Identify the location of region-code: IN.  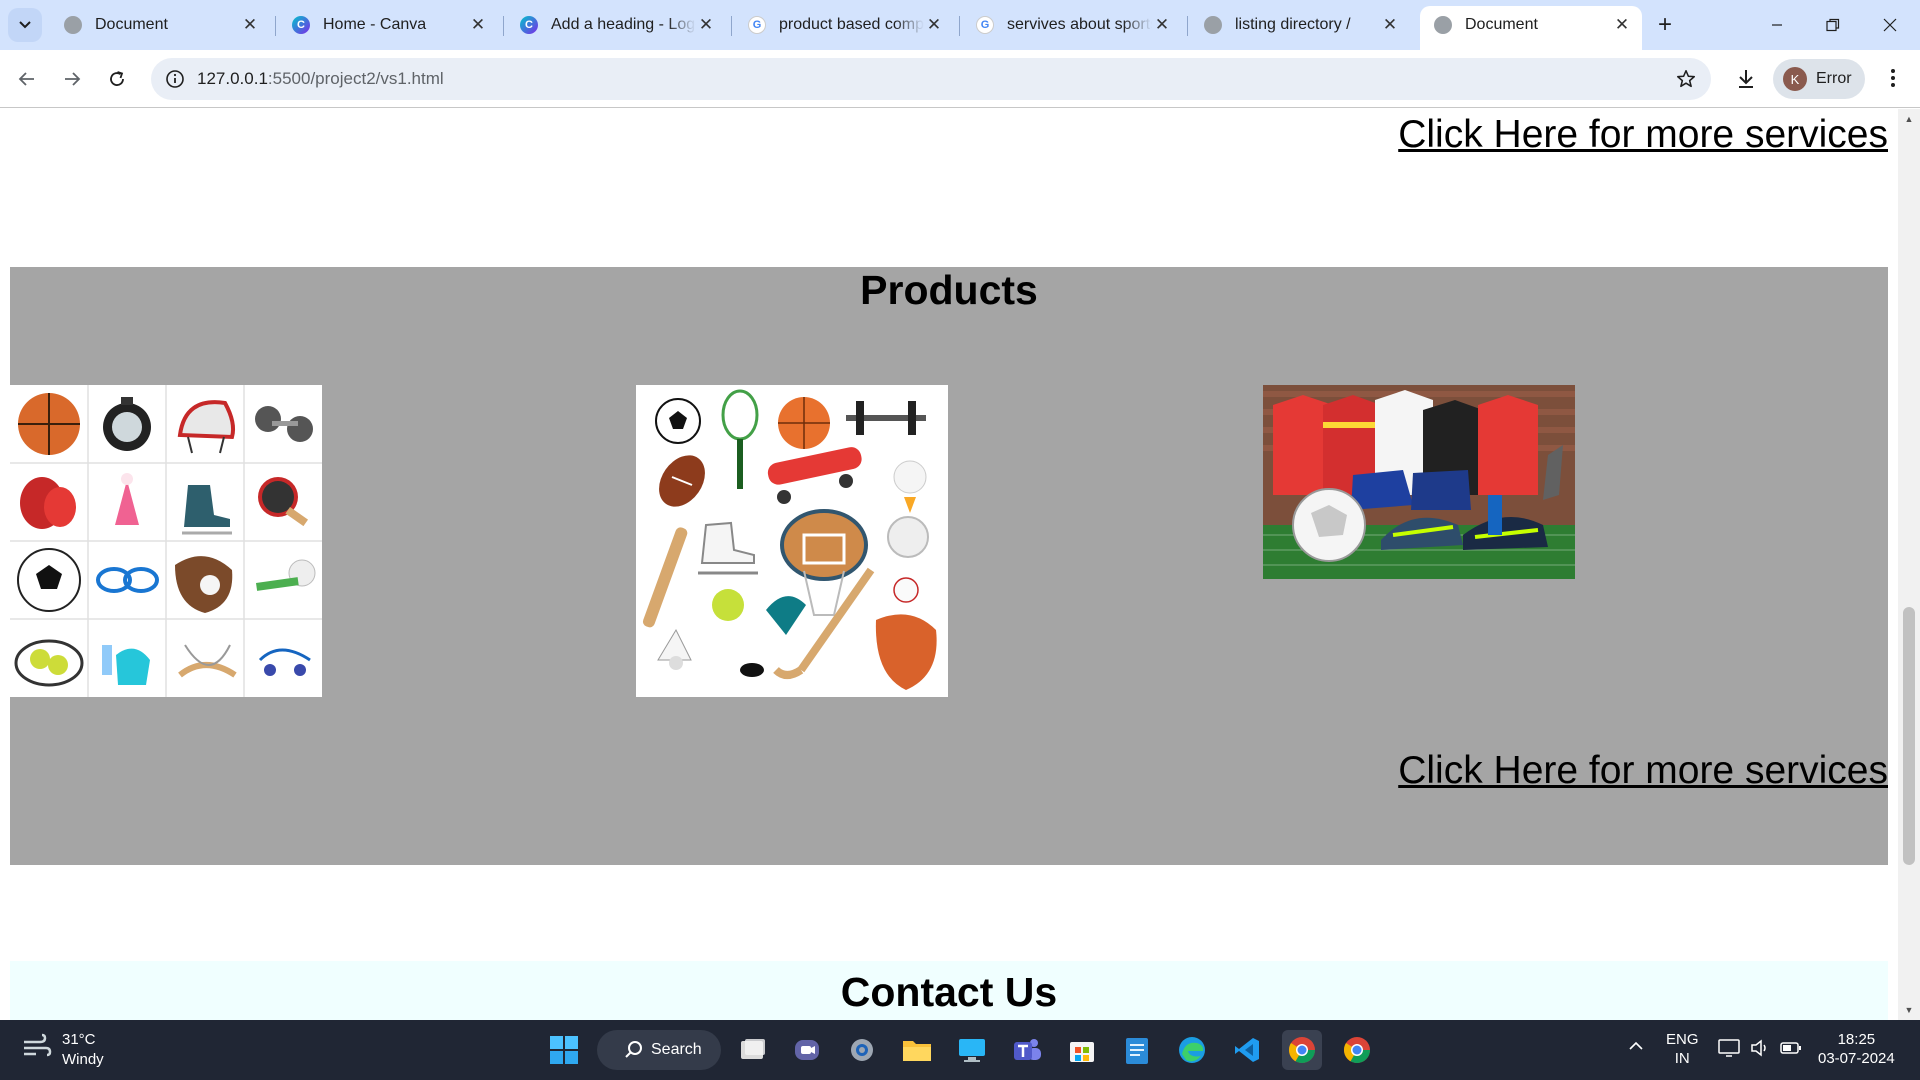
(1682, 1058).